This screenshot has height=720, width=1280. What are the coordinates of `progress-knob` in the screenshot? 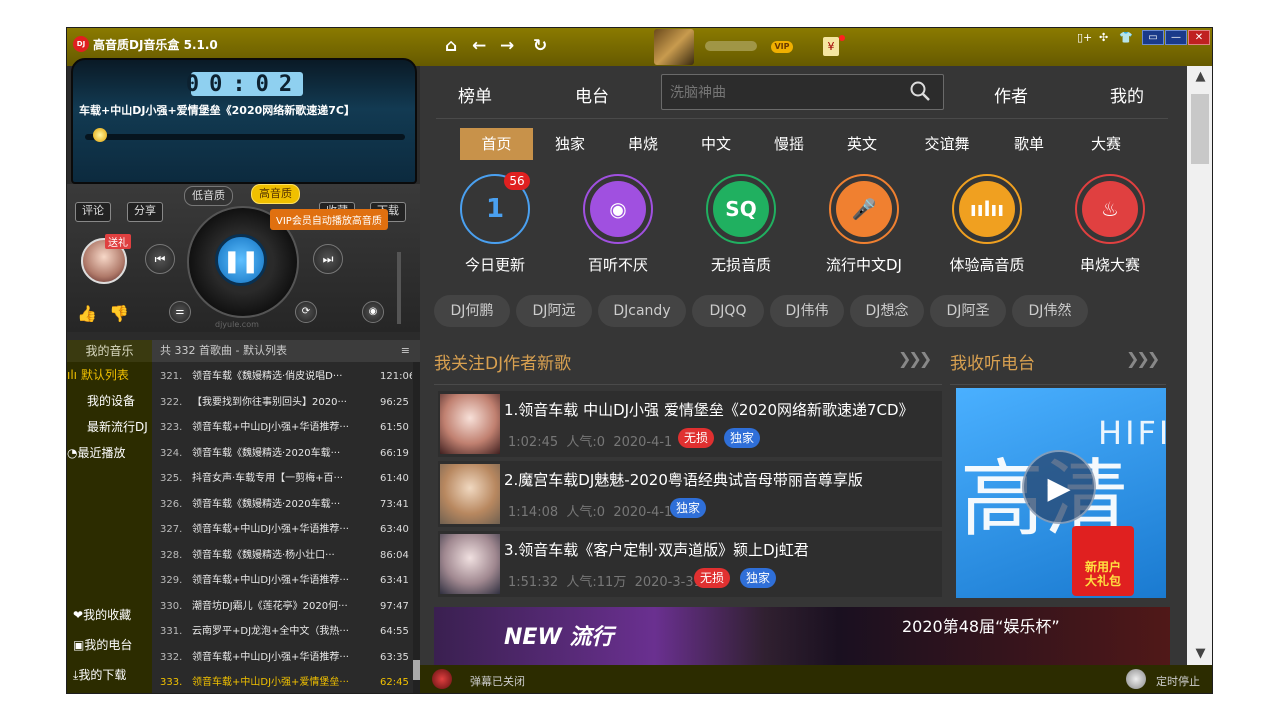 It's located at (100, 135).